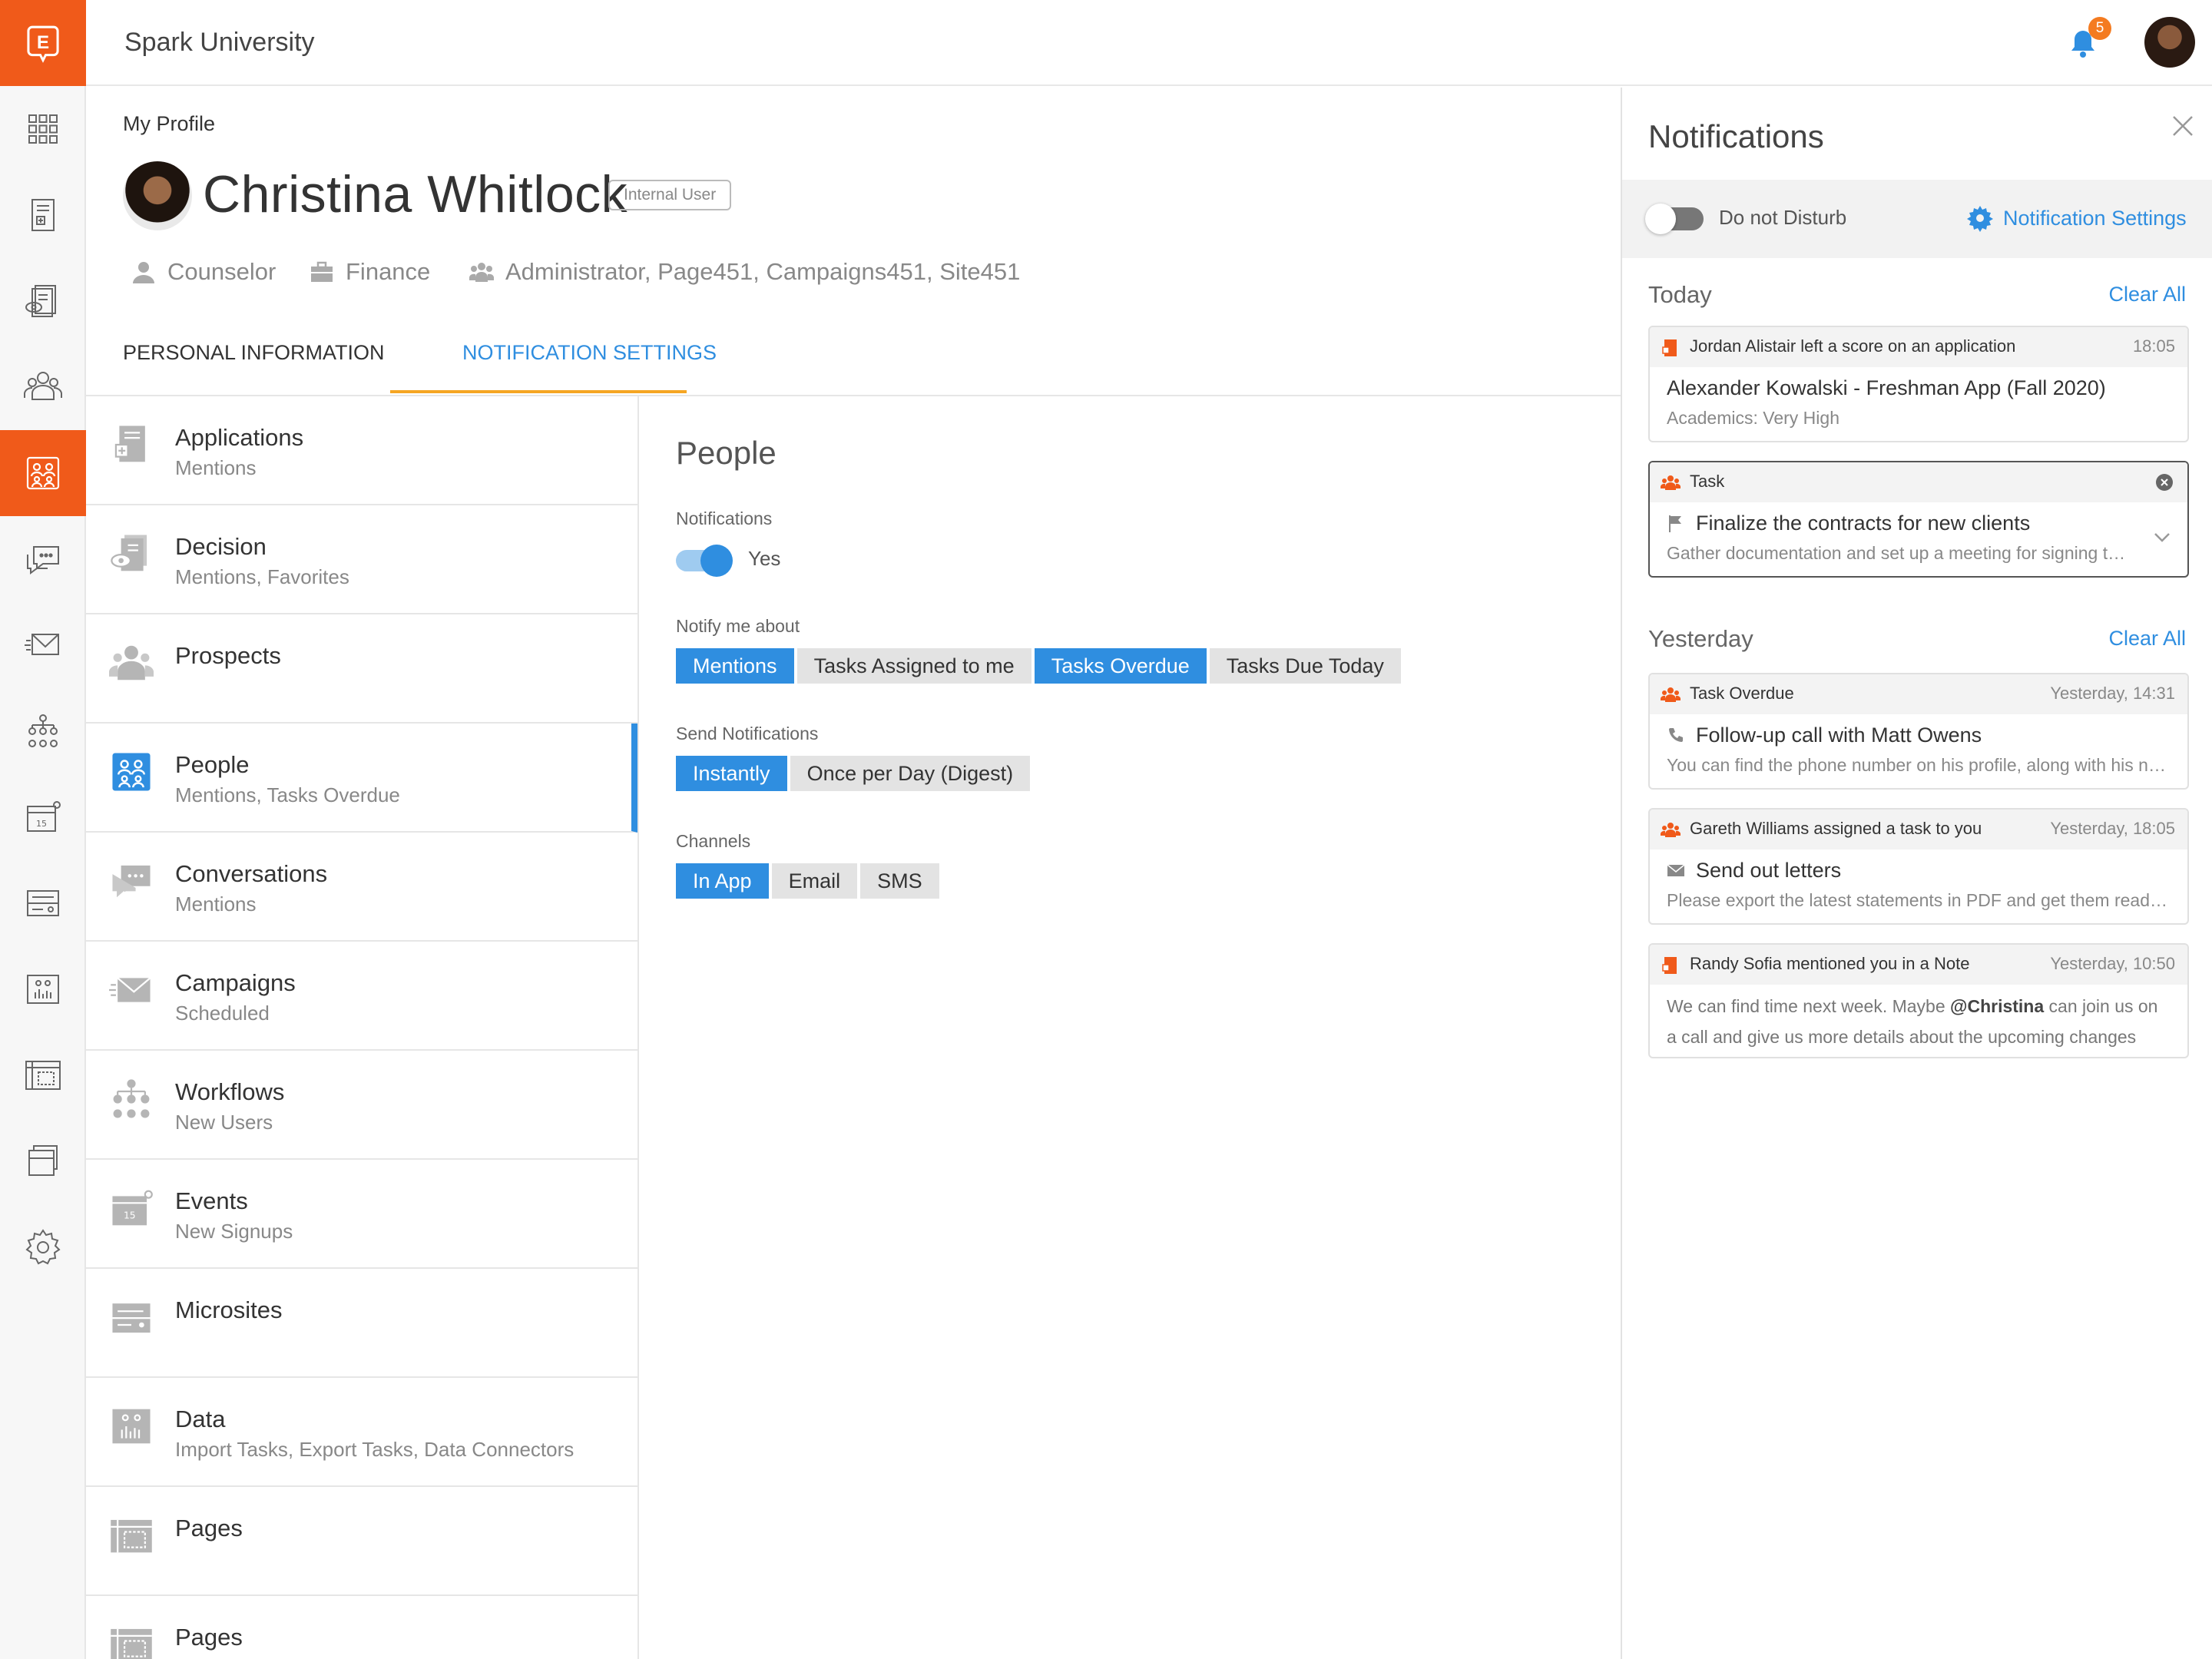  I want to click on notify-option-tasks-assigned: Tasks Assigned to me, so click(914, 666).